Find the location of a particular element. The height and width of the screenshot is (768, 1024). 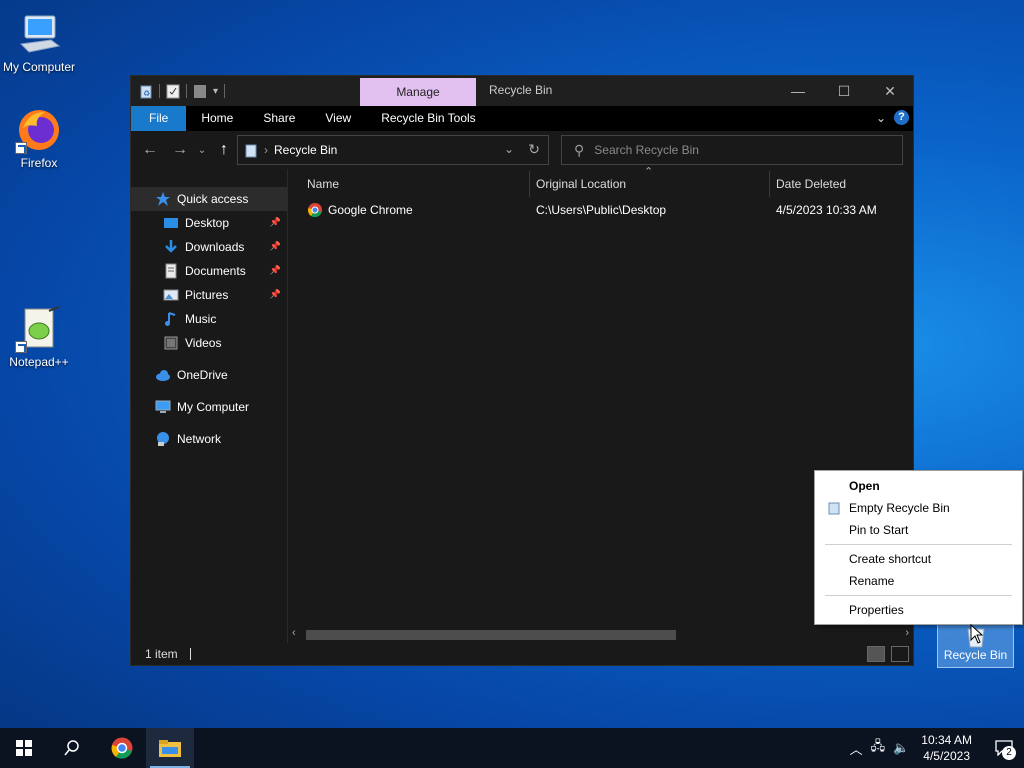

refresh-icon: ↻ is located at coordinates (534, 149).